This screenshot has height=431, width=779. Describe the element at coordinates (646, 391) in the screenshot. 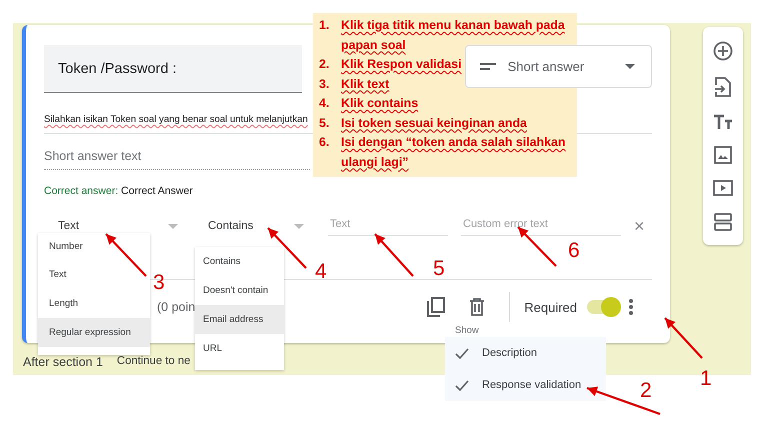

I see `step-number-label: 2` at that location.